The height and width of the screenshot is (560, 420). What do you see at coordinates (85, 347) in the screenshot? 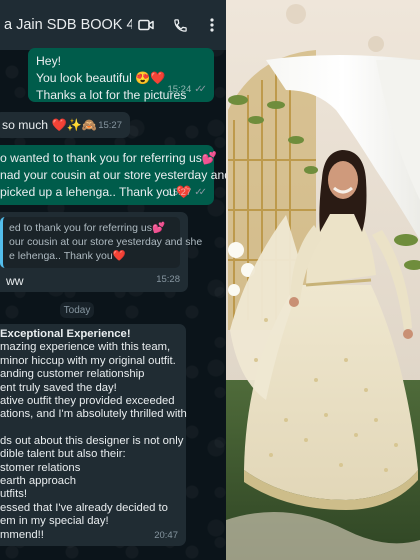
I see `review-line: mazing experience with this team,` at bounding box center [85, 347].